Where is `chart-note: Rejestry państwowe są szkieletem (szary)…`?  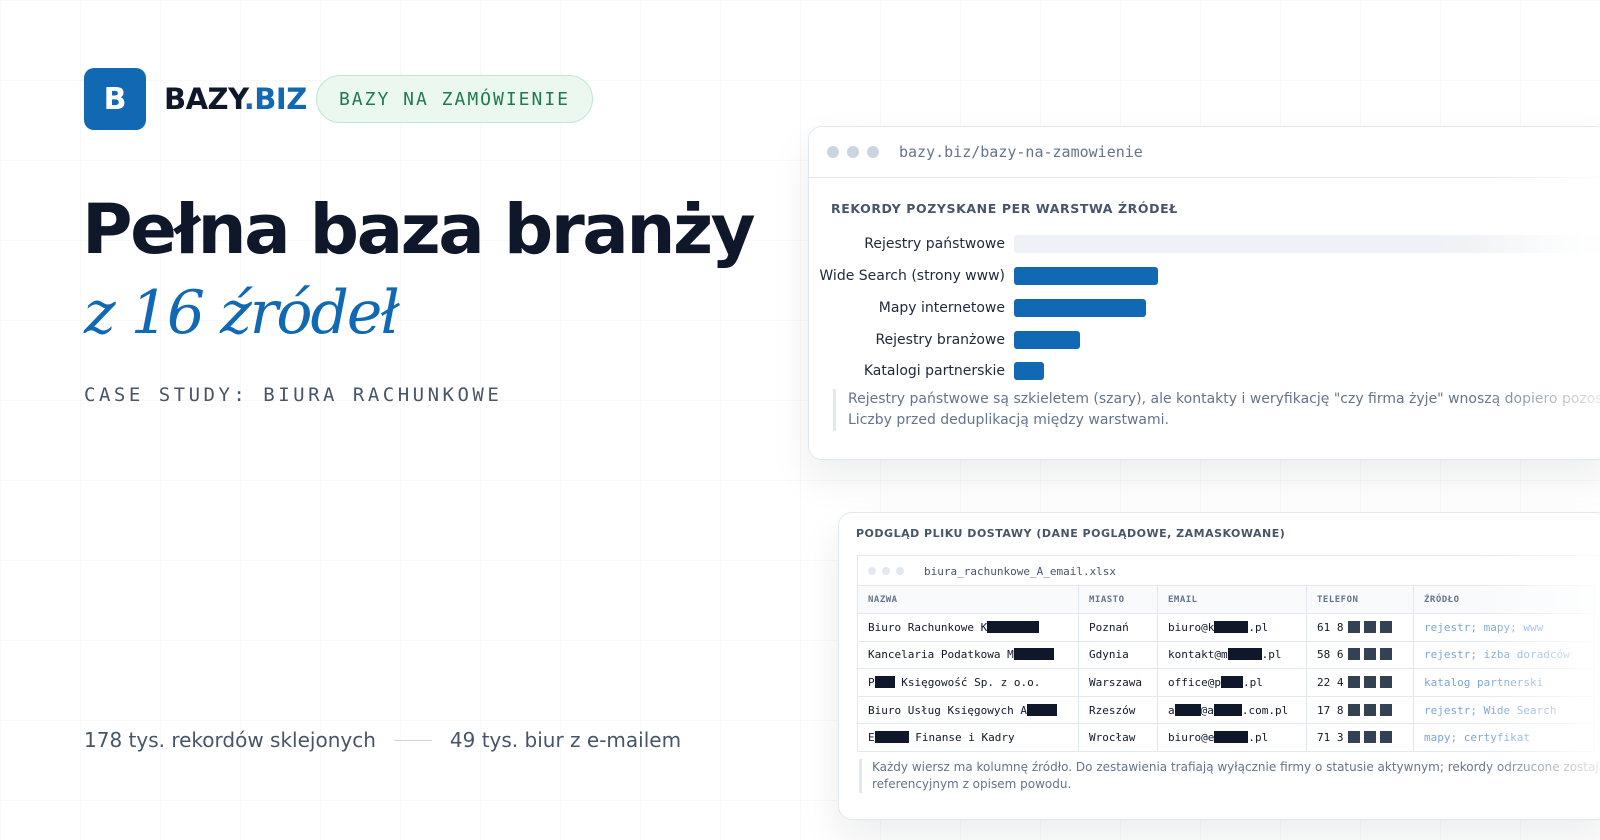 chart-note: Rejestry państwowe są szkieletem (szary)… is located at coordinates (1216, 410).